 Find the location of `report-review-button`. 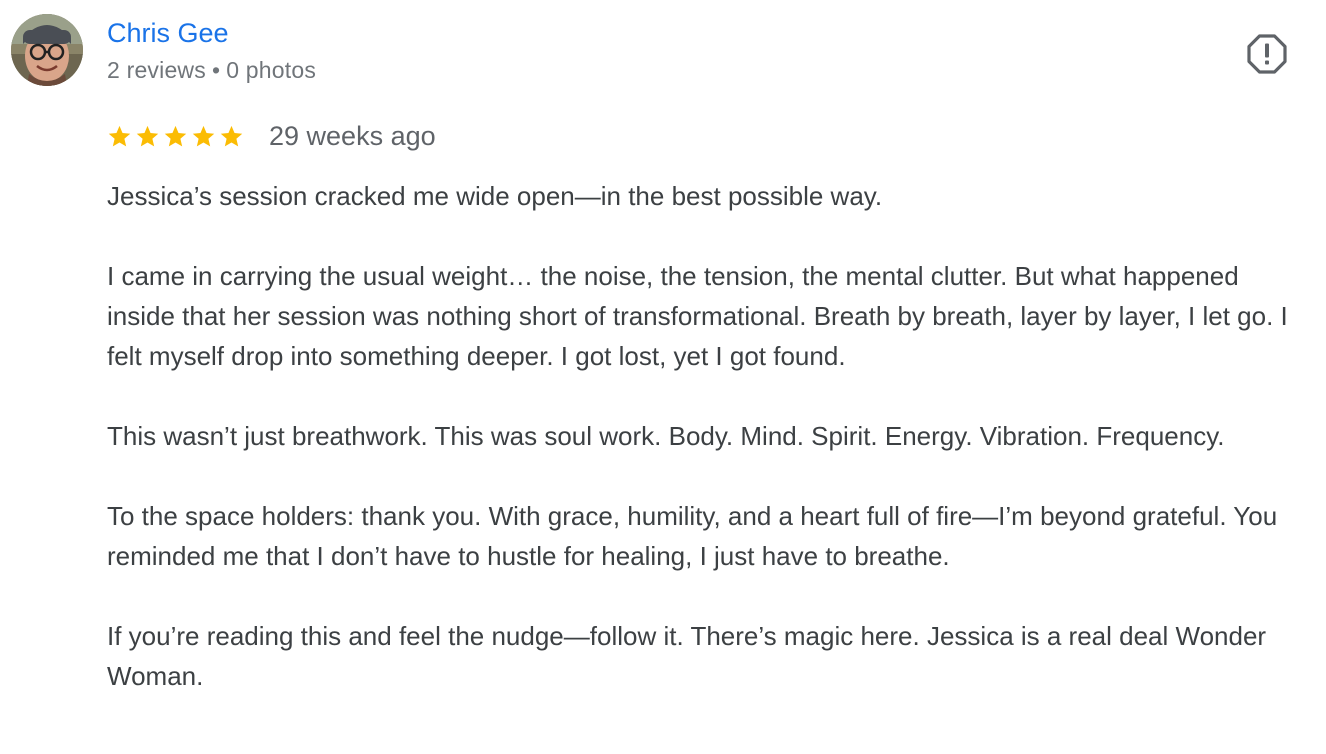

report-review-button is located at coordinates (1267, 54).